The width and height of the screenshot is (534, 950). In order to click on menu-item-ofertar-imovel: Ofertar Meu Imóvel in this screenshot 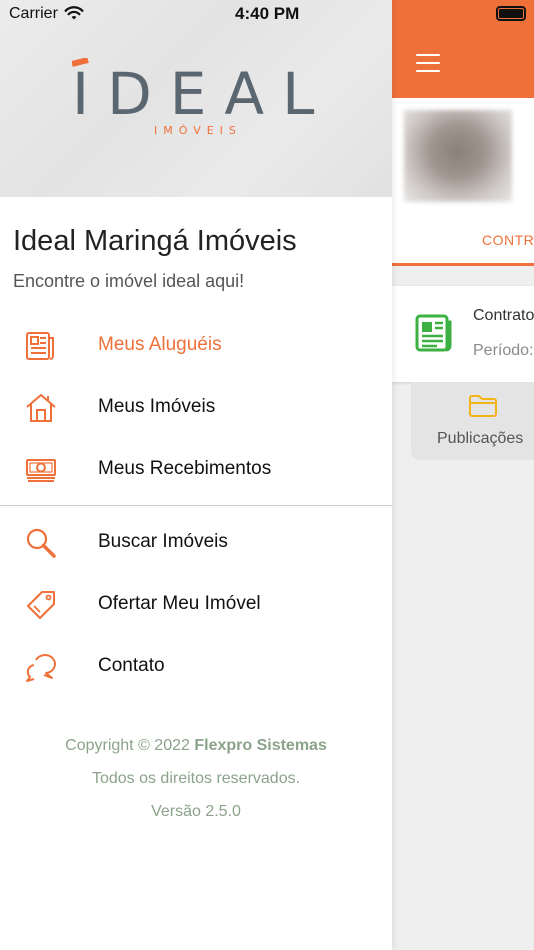, I will do `click(196, 605)`.